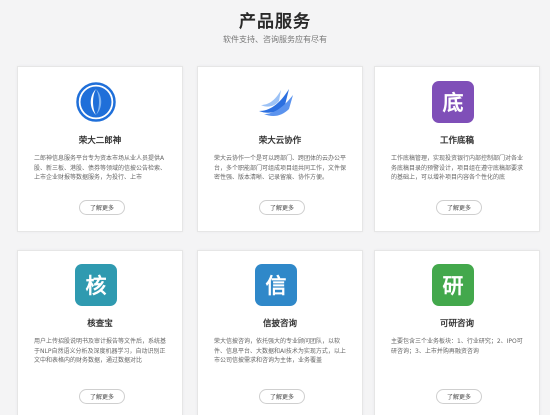 The width and height of the screenshot is (550, 415). I want to click on product-name: 荣大云协作, so click(280, 141).